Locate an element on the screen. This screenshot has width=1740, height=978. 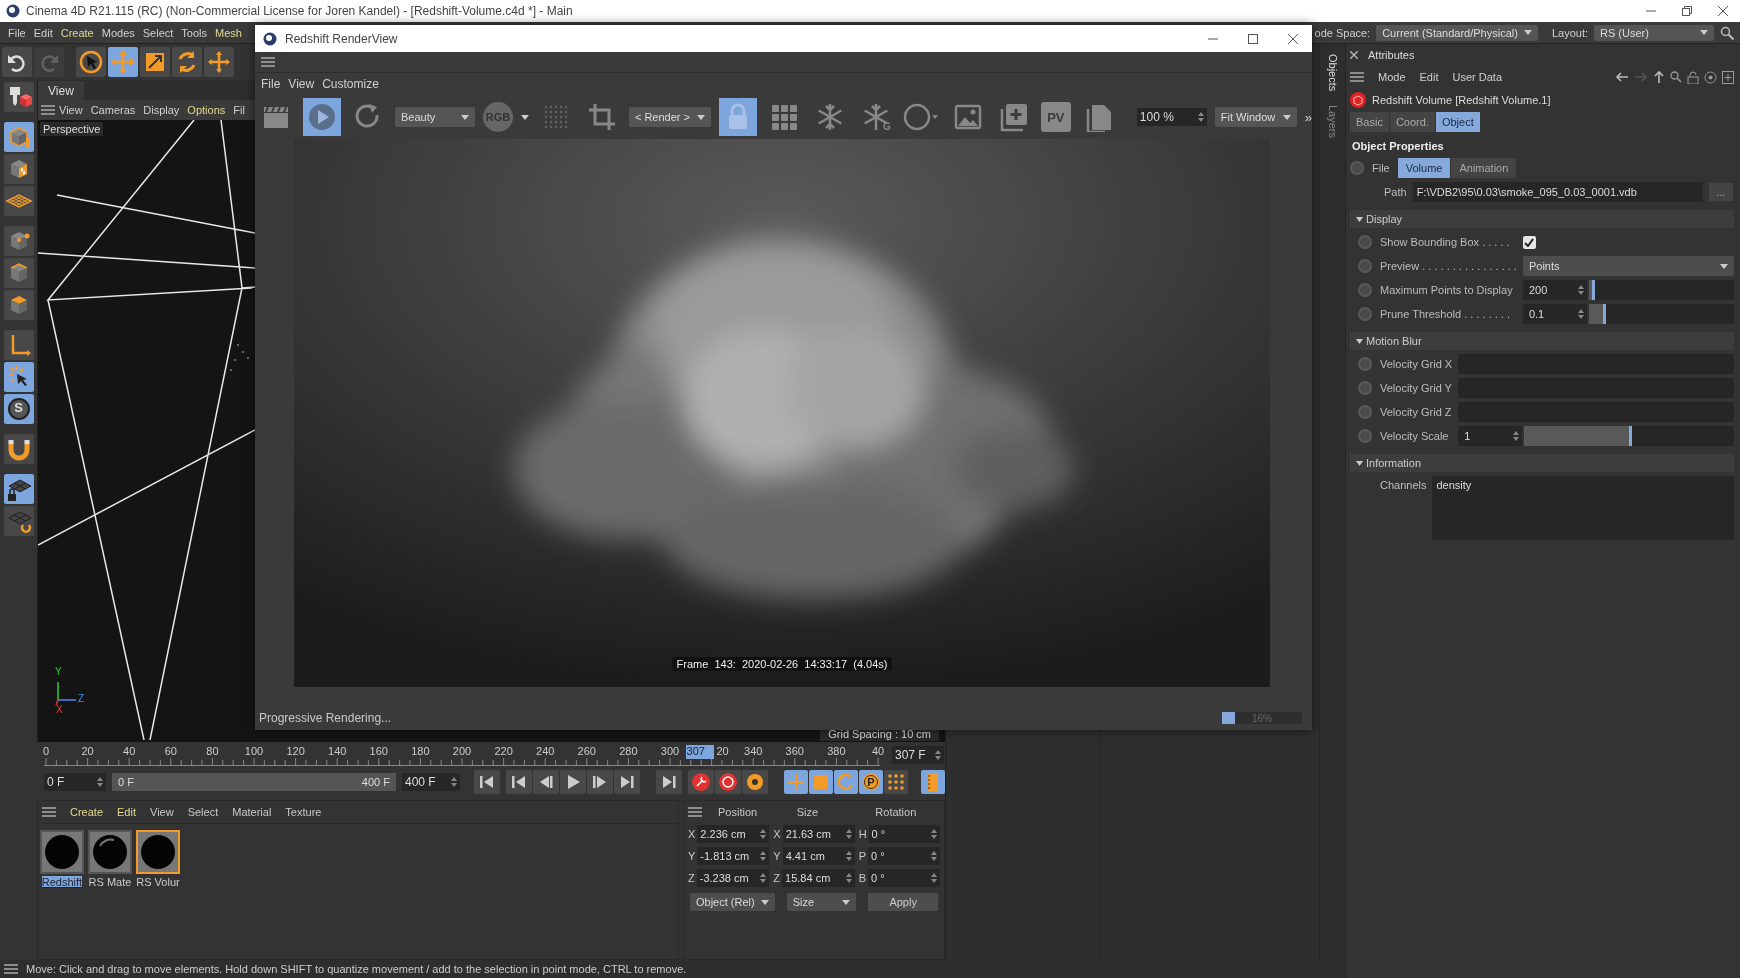
dropdown: Beauty is located at coordinates (435, 117).